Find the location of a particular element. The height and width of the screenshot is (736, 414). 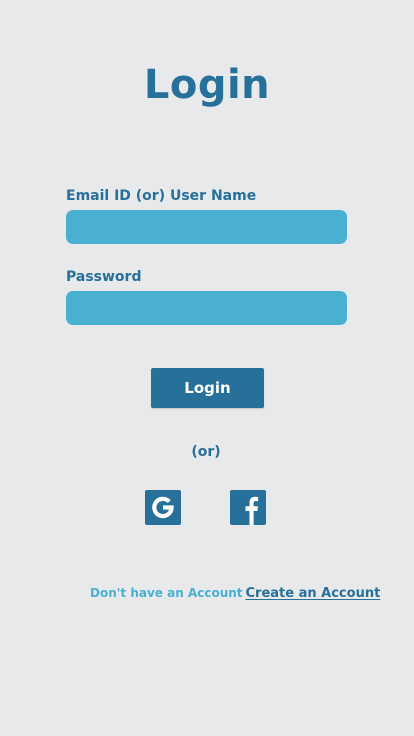

email-field is located at coordinates (206, 227).